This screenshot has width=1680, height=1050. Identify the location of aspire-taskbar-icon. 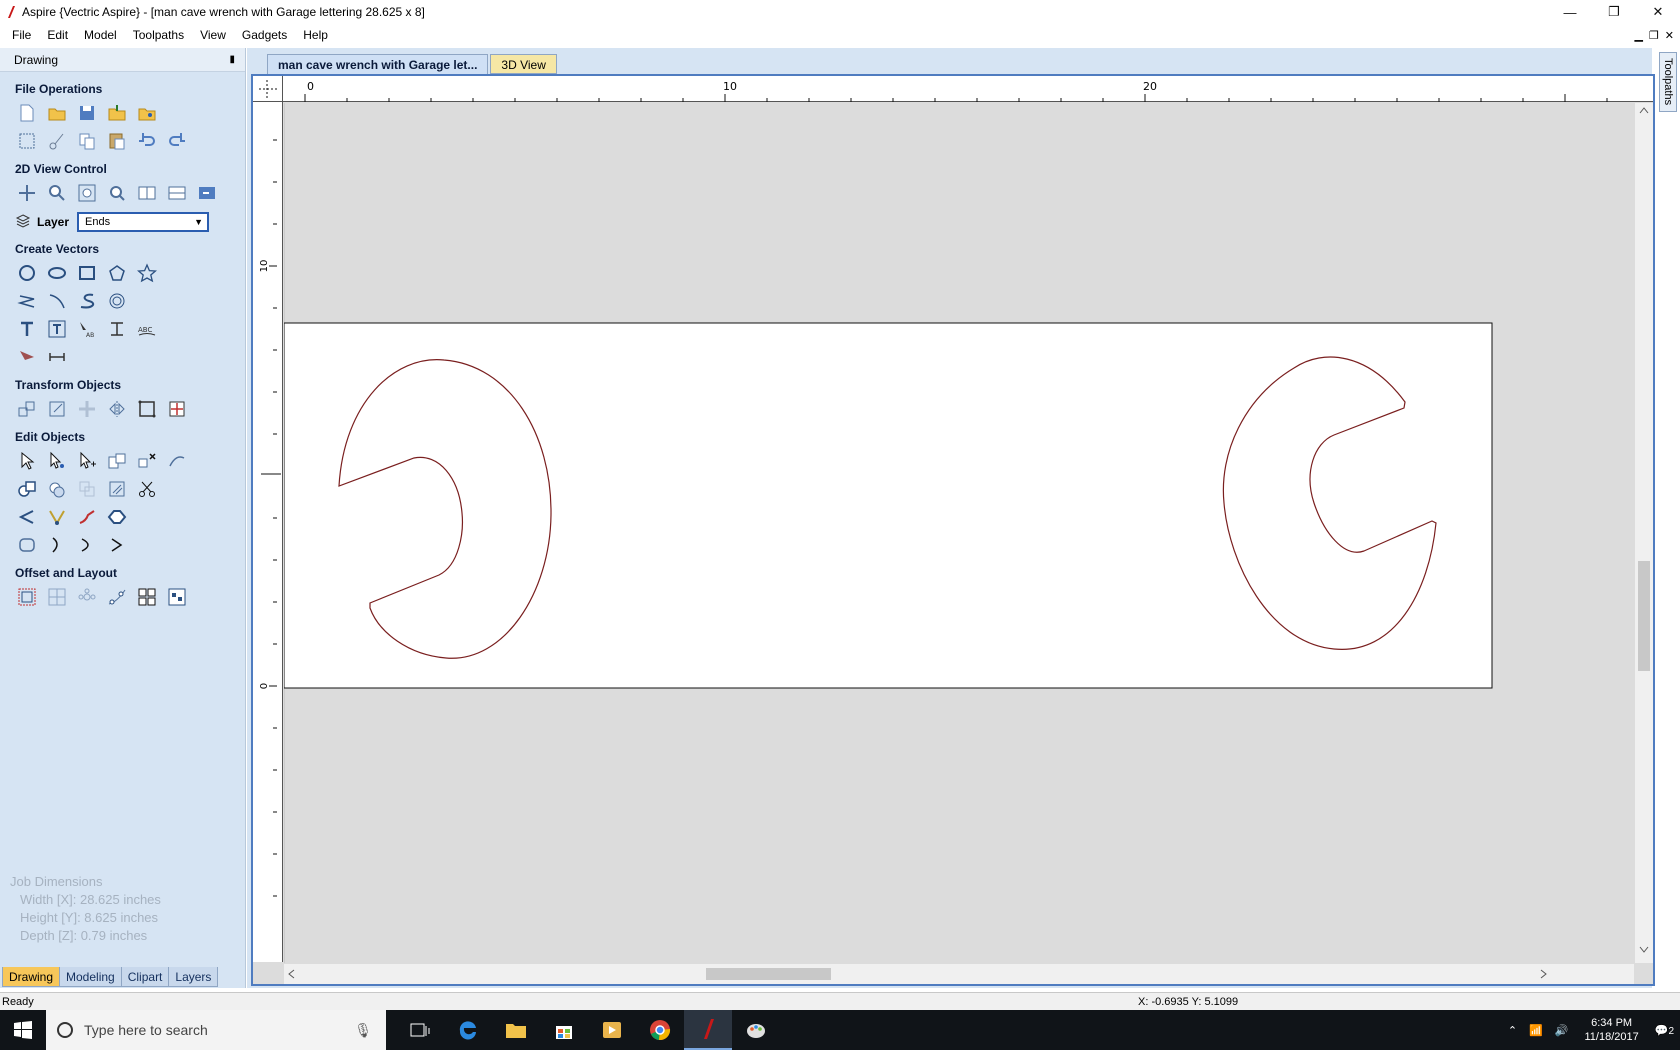
(708, 1030).